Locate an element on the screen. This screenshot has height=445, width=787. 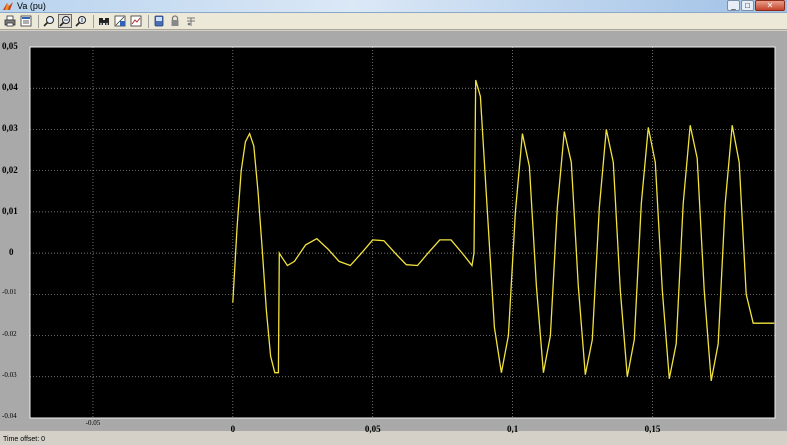
parameters-button is located at coordinates (26, 21).